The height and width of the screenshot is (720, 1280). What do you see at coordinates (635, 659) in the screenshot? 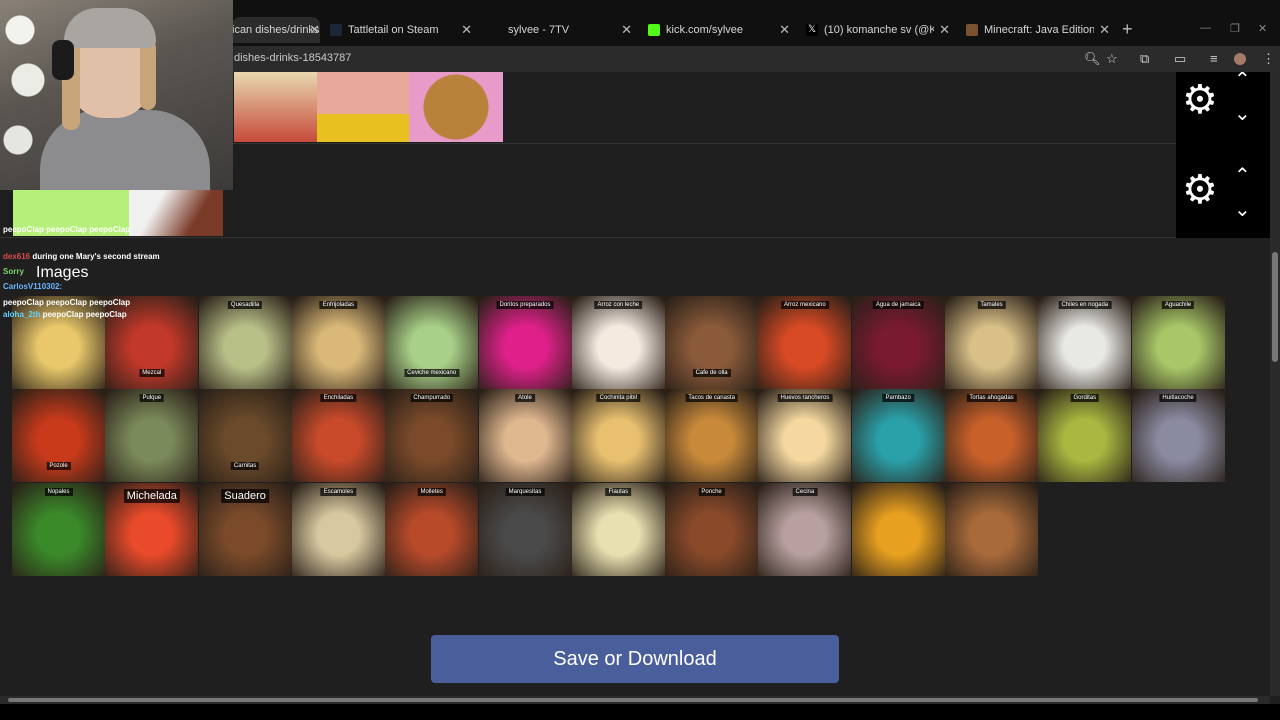
I see `save-or-download-button: Save or Download` at bounding box center [635, 659].